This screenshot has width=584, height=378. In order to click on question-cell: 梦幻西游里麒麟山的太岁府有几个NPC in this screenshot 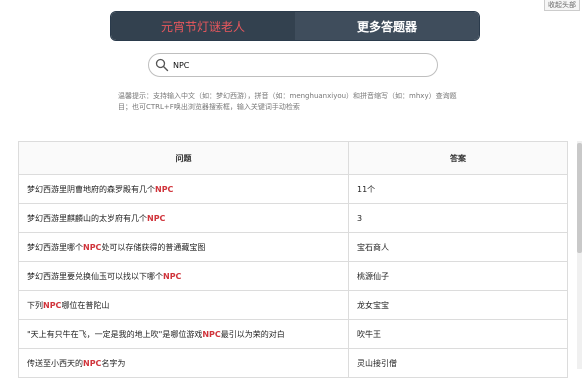, I will do `click(184, 218)`.